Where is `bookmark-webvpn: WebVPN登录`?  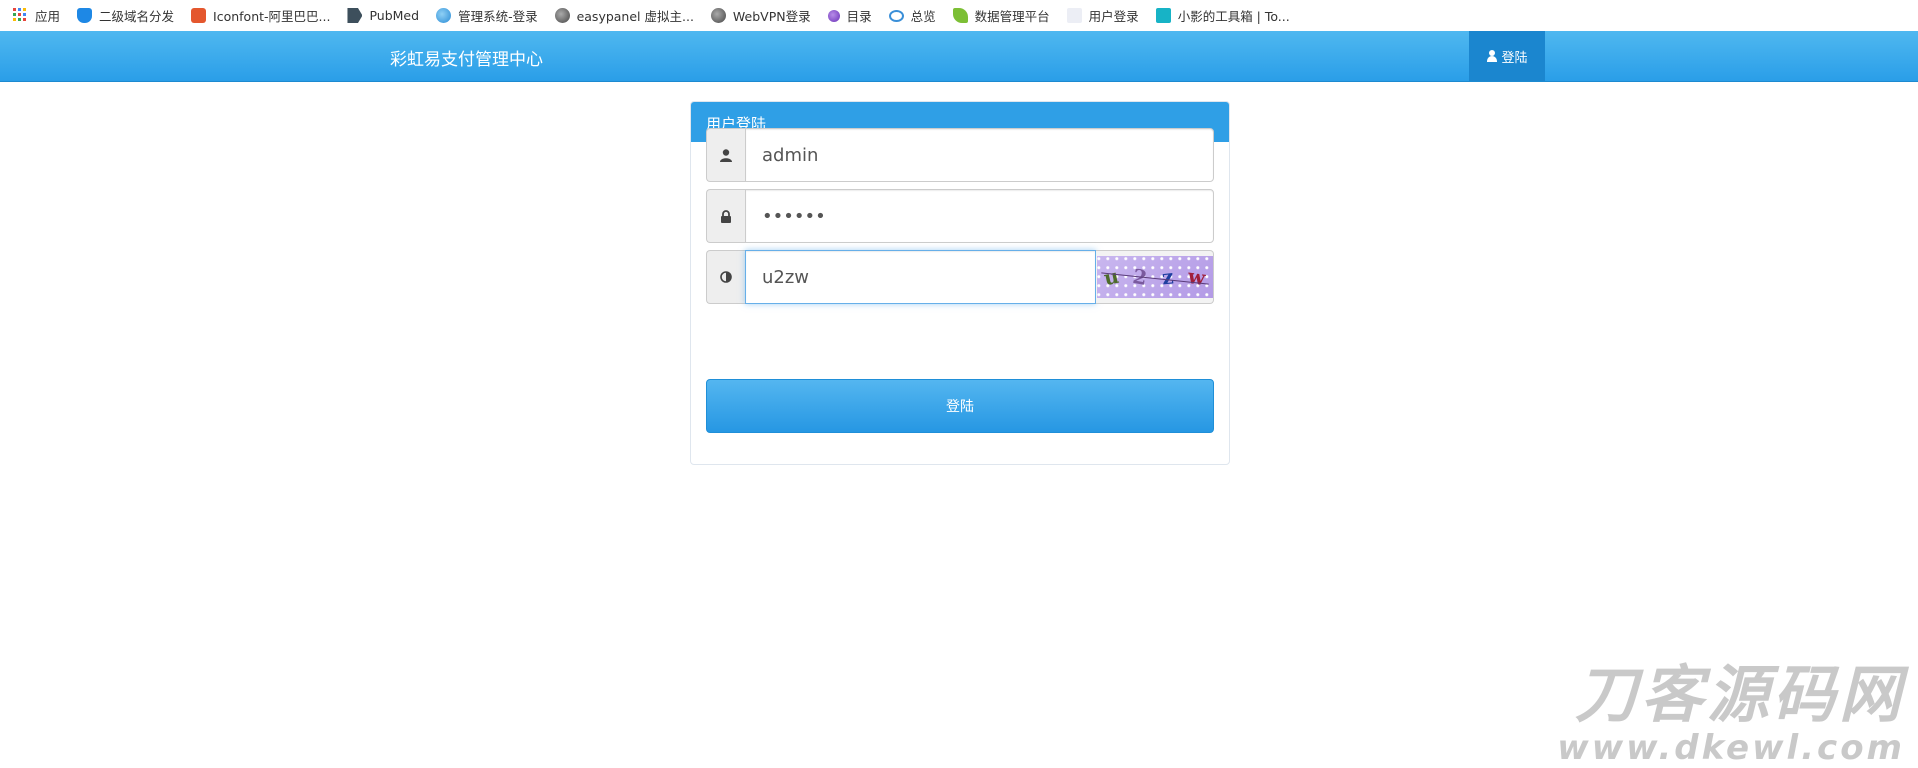 bookmark-webvpn: WebVPN登录 is located at coordinates (760, 15).